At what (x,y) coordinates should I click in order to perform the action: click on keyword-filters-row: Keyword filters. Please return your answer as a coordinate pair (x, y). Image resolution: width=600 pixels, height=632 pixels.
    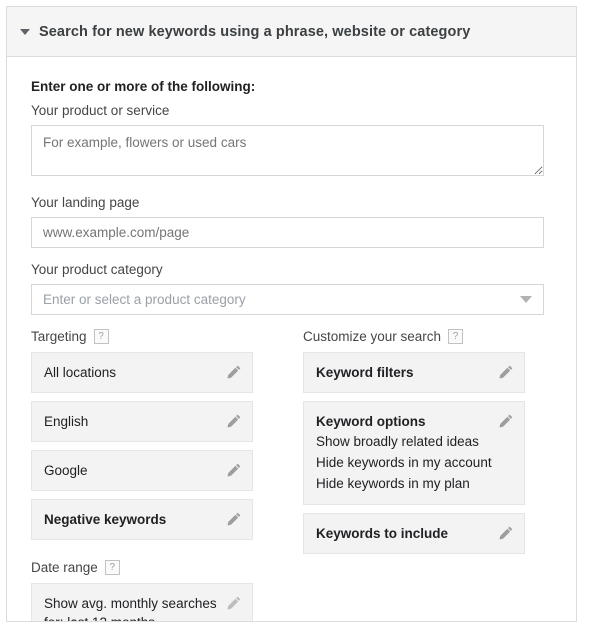
    Looking at the image, I should click on (414, 372).